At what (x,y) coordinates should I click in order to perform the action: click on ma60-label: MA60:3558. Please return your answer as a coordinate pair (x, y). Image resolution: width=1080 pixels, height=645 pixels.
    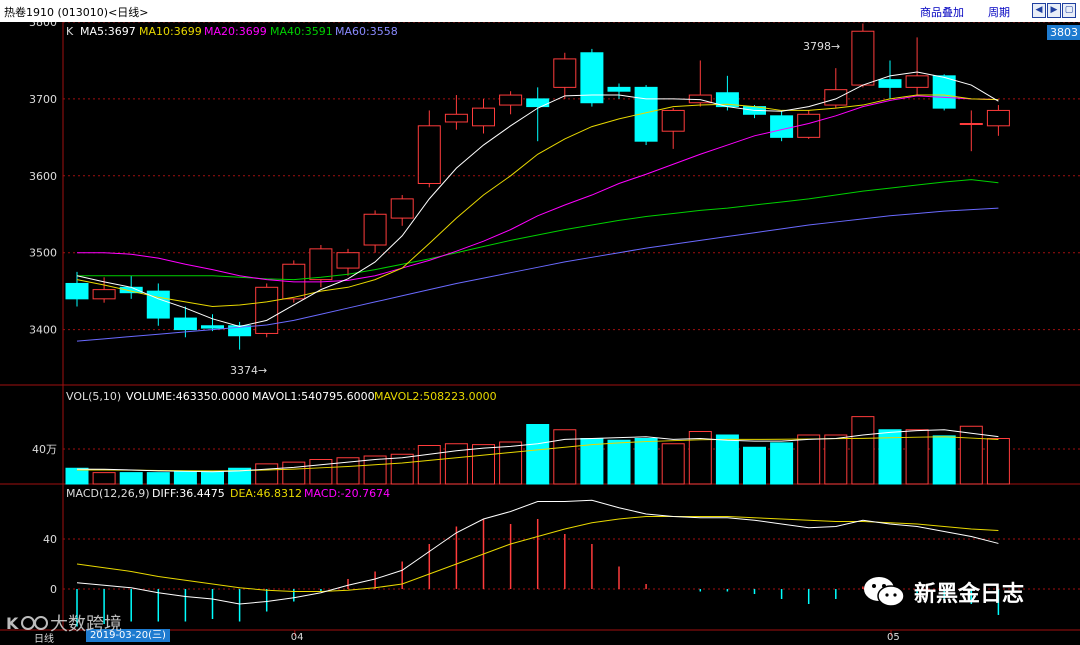
    Looking at the image, I should click on (366, 31).